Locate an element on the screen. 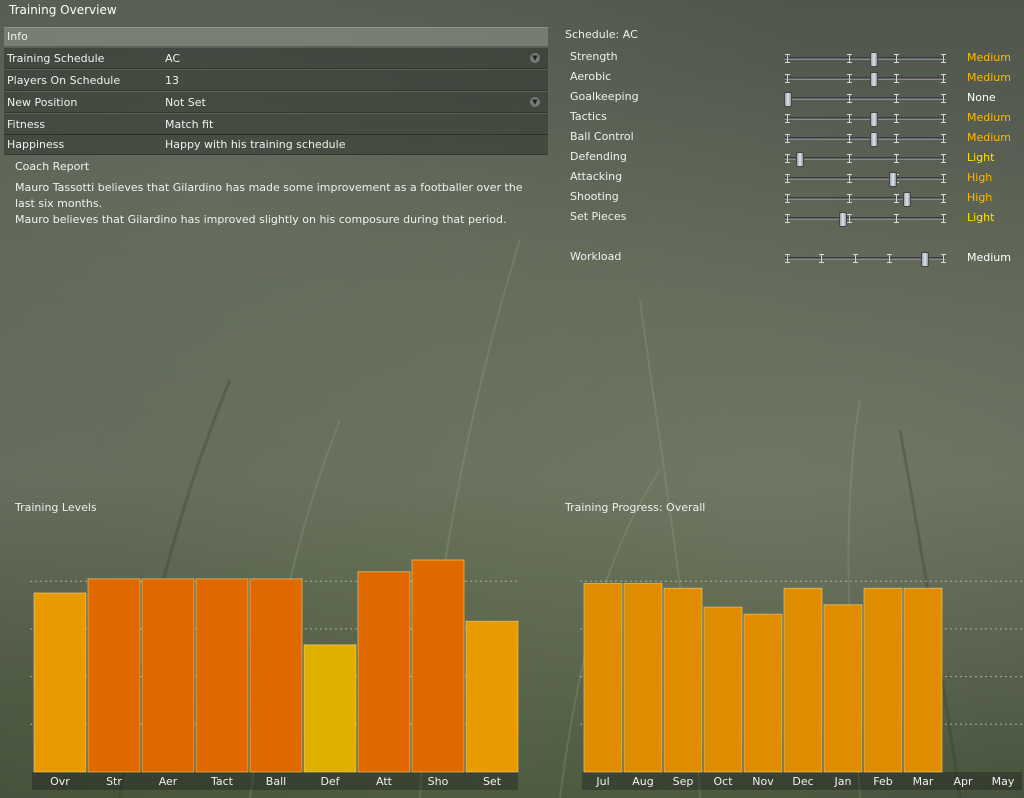  chart-tick-label: Apr is located at coordinates (963, 781).